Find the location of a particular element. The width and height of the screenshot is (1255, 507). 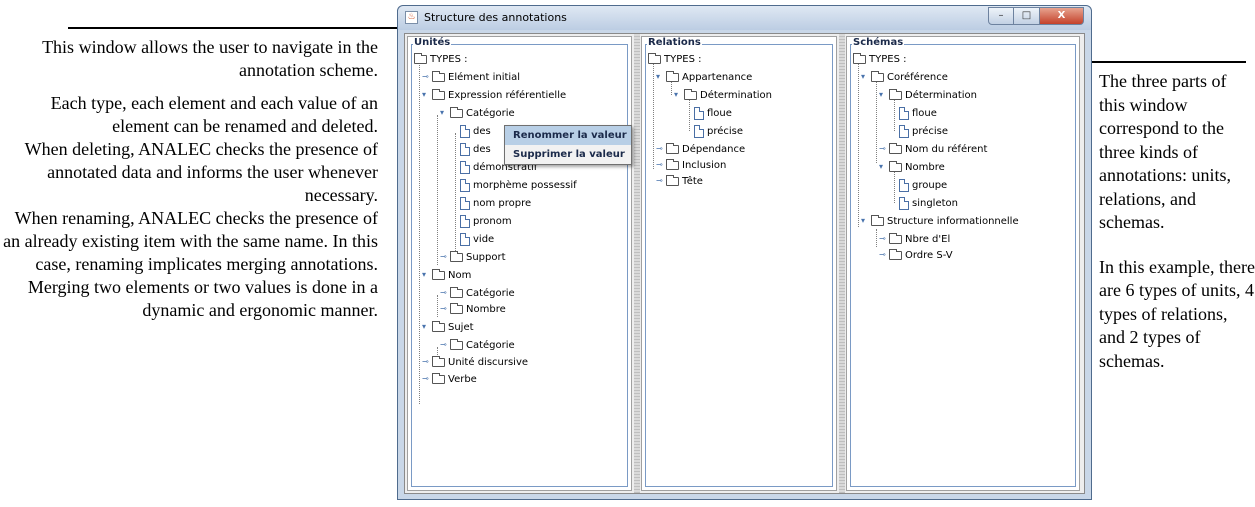

tree-label: nom propre is located at coordinates (502, 203).